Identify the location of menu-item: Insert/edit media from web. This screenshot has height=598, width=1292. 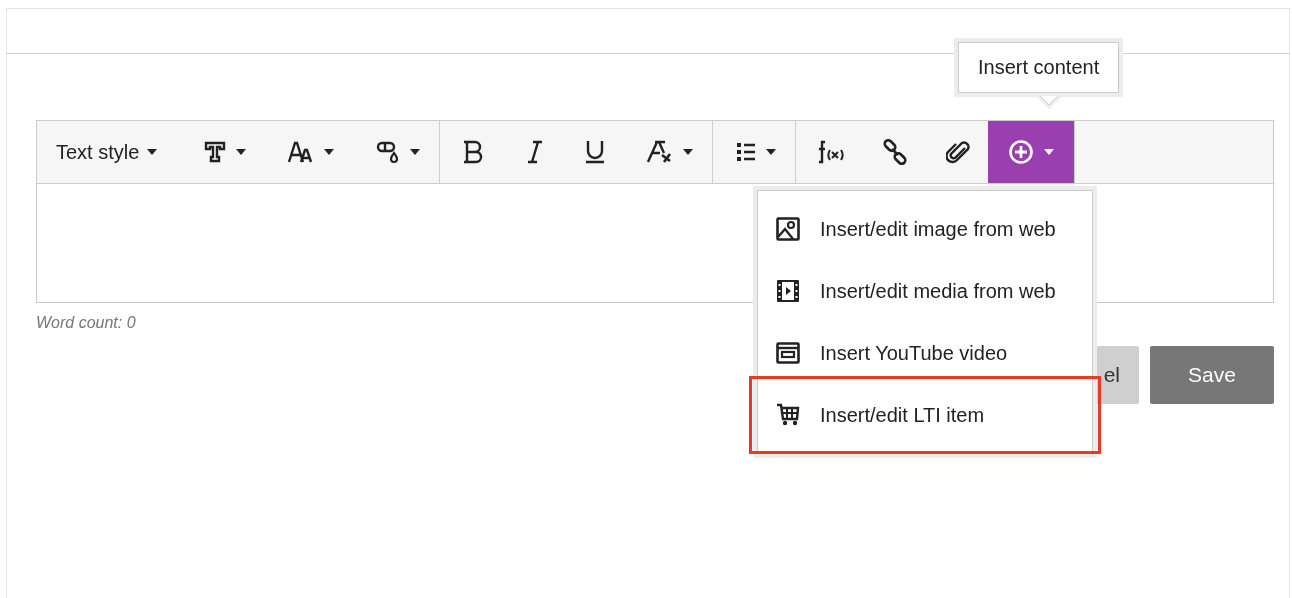
(925, 291).